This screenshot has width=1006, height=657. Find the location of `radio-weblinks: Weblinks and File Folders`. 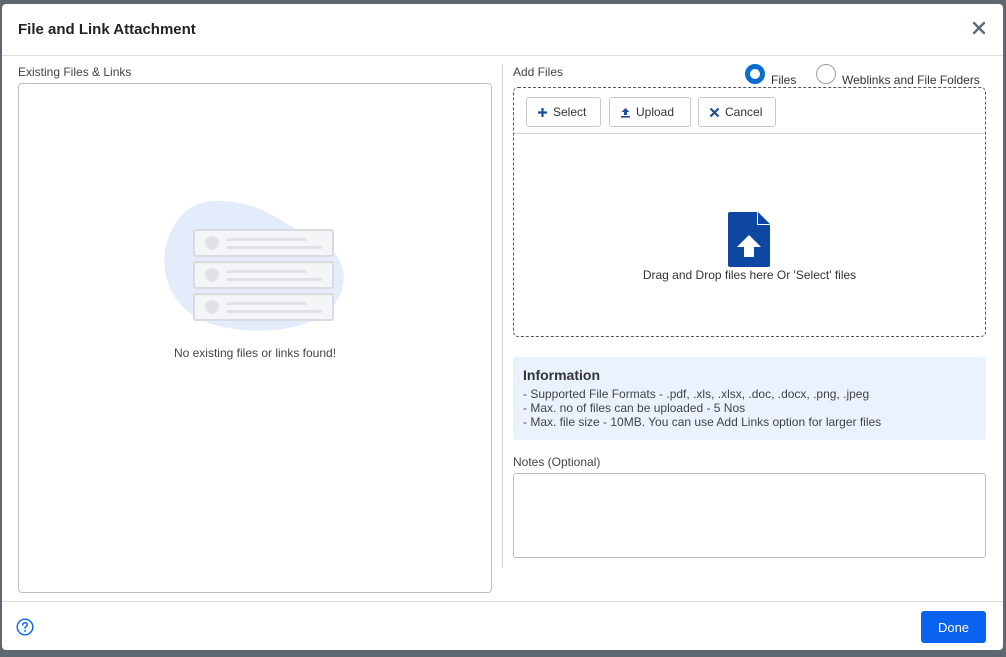

radio-weblinks: Weblinks and File Folders is located at coordinates (898, 76).